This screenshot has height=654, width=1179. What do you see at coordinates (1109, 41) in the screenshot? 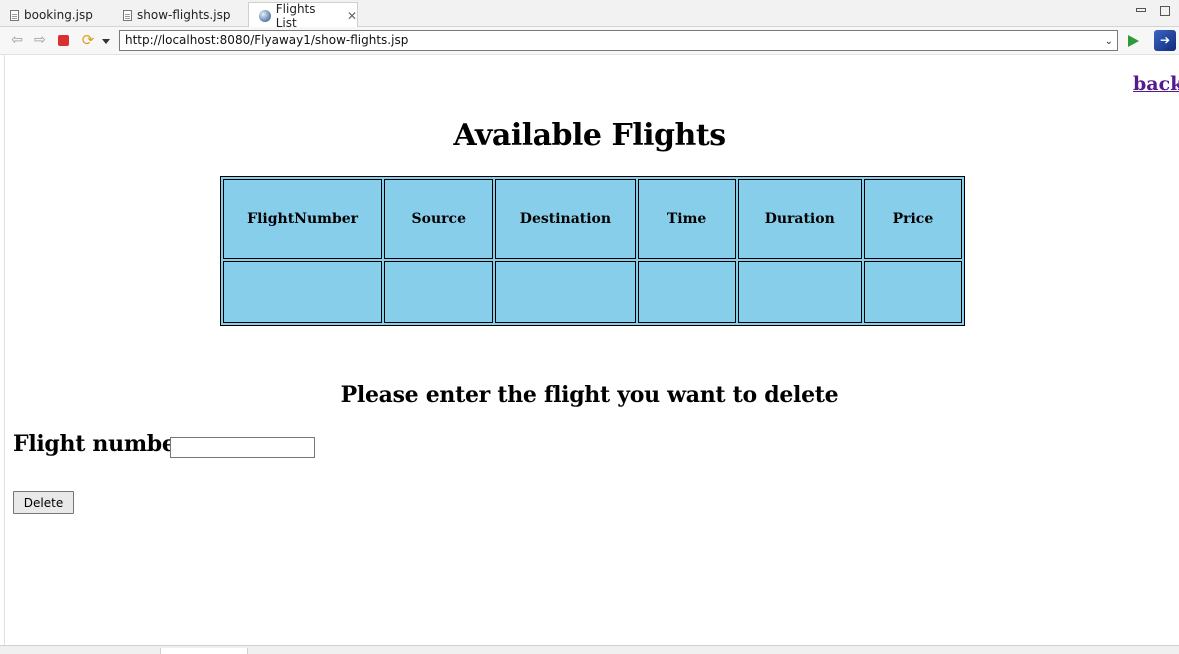
I see `chevron-down-icon: ⌄` at bounding box center [1109, 41].